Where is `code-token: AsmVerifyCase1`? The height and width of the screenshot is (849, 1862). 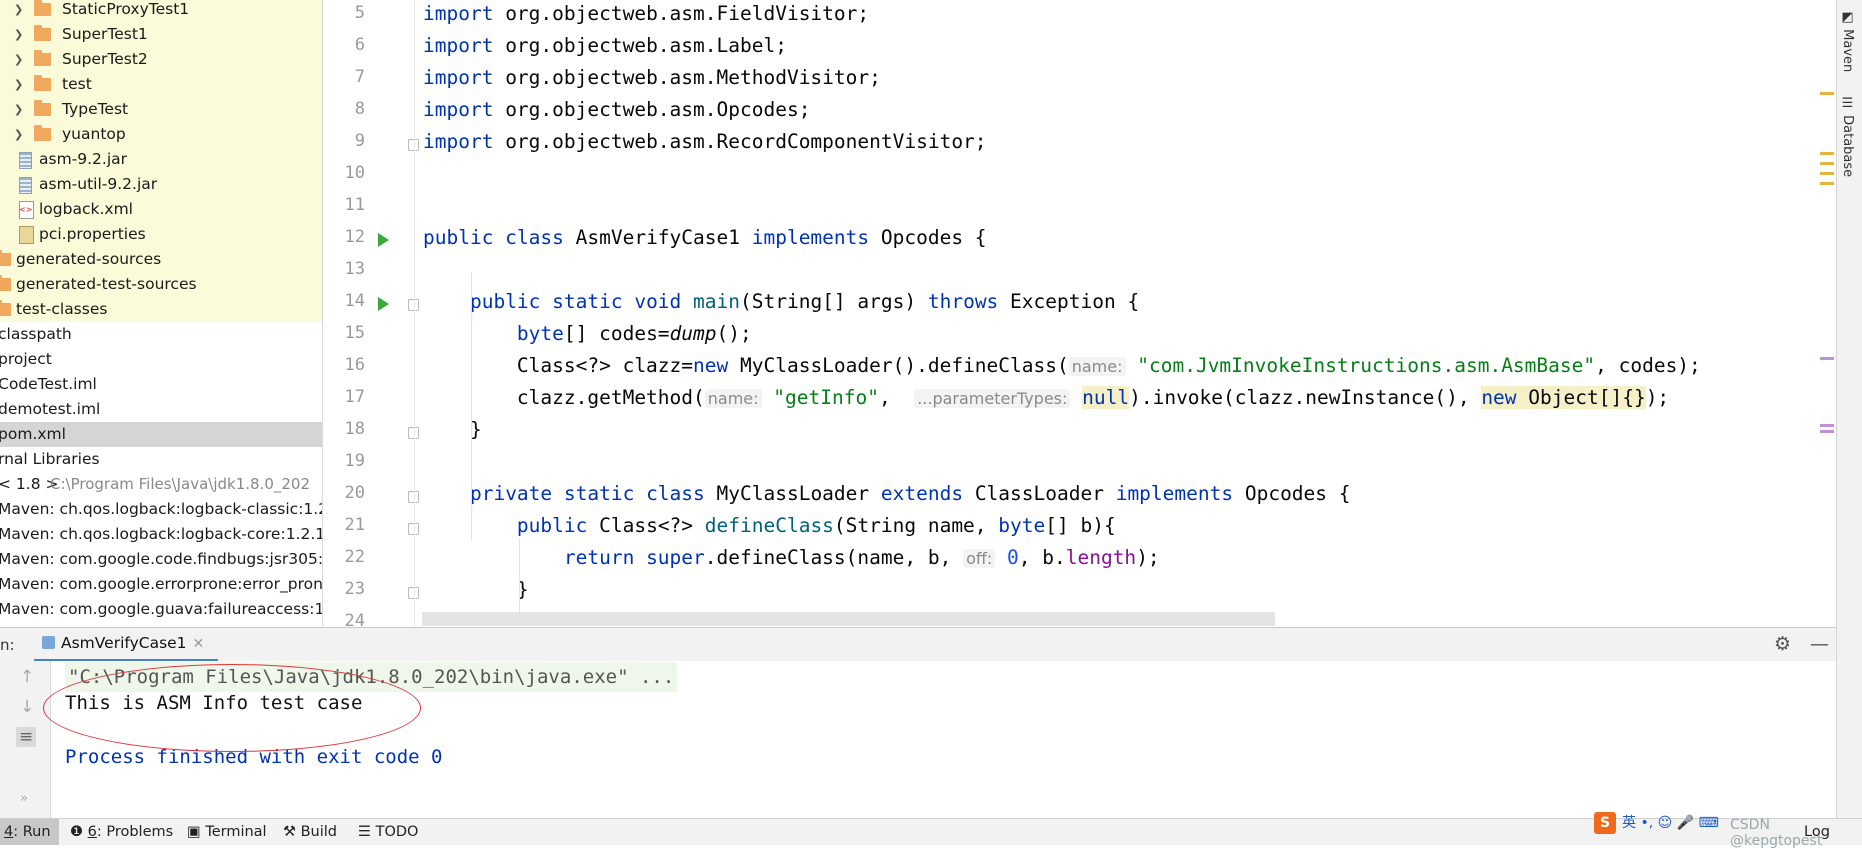 code-token: AsmVerifyCase1 is located at coordinates (657, 237).